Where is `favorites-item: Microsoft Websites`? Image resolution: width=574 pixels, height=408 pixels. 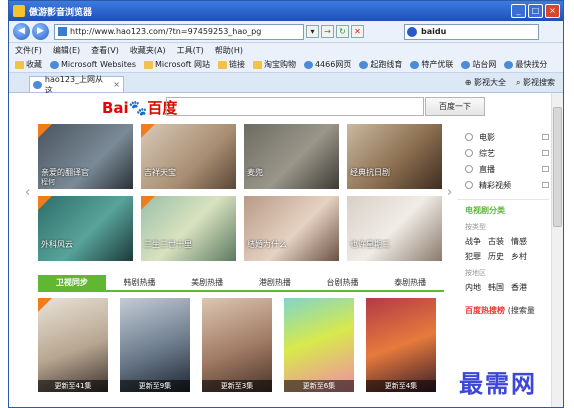
favorites-item: Microsoft Websites is located at coordinates (93, 64).